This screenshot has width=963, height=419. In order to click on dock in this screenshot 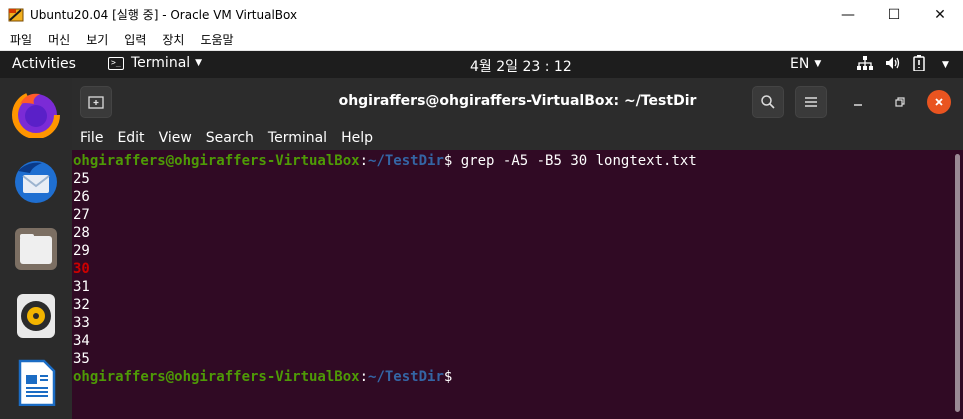, I will do `click(36, 248)`.